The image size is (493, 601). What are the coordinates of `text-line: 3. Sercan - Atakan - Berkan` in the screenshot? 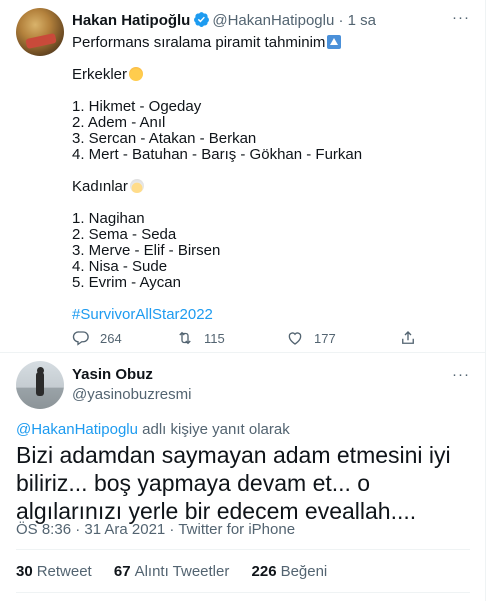 It's located at (164, 138).